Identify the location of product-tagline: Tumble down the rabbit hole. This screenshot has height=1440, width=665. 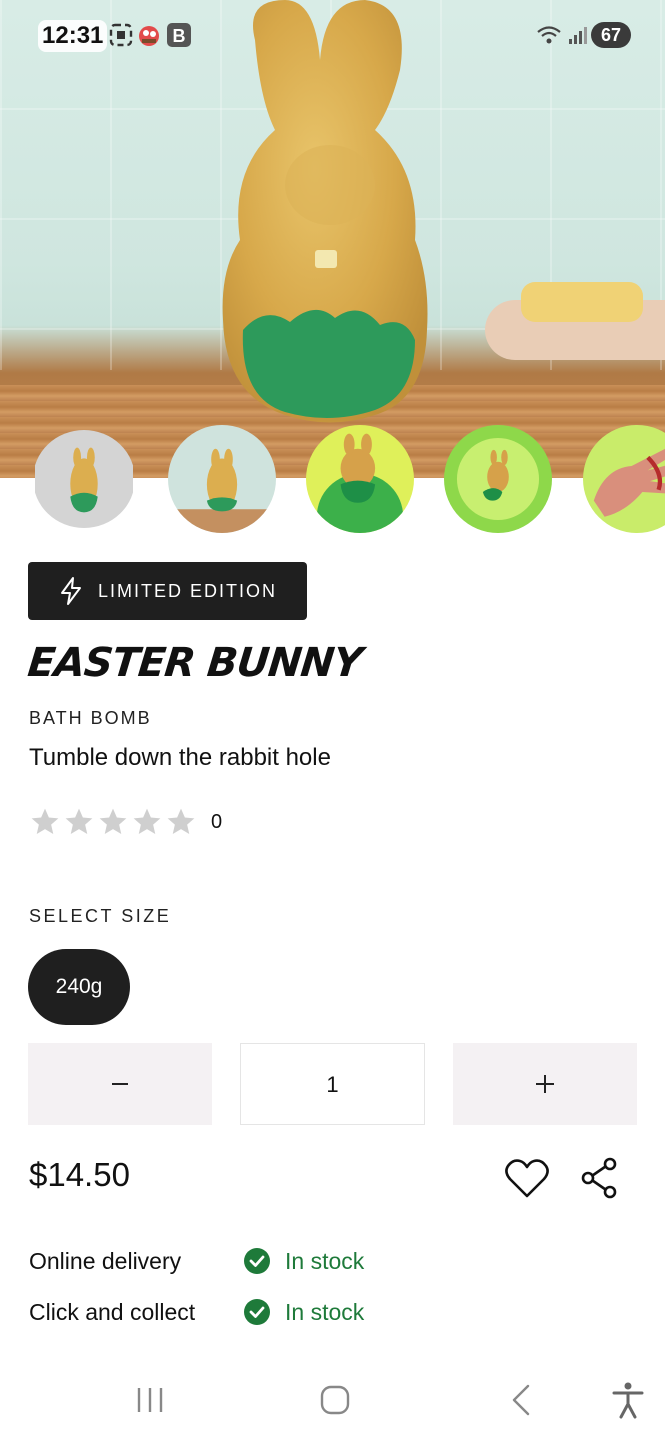
(180, 757).